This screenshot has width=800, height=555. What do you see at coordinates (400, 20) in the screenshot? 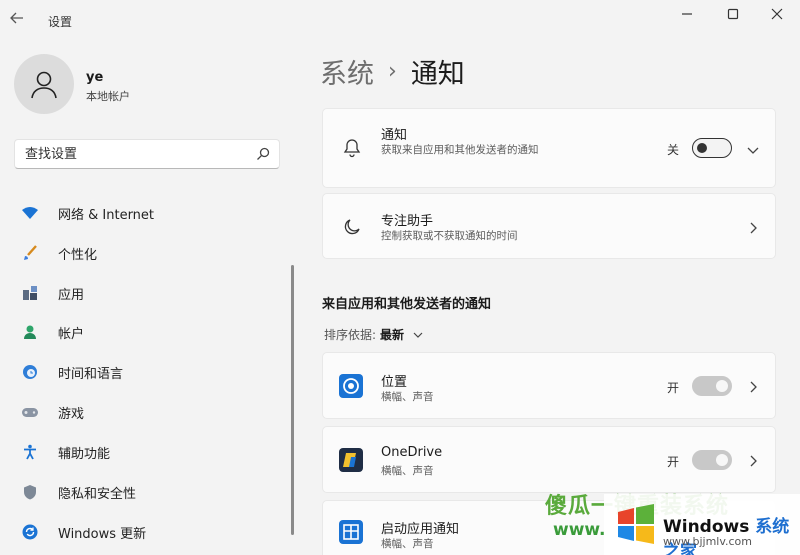
I see `title-bar: 设置` at bounding box center [400, 20].